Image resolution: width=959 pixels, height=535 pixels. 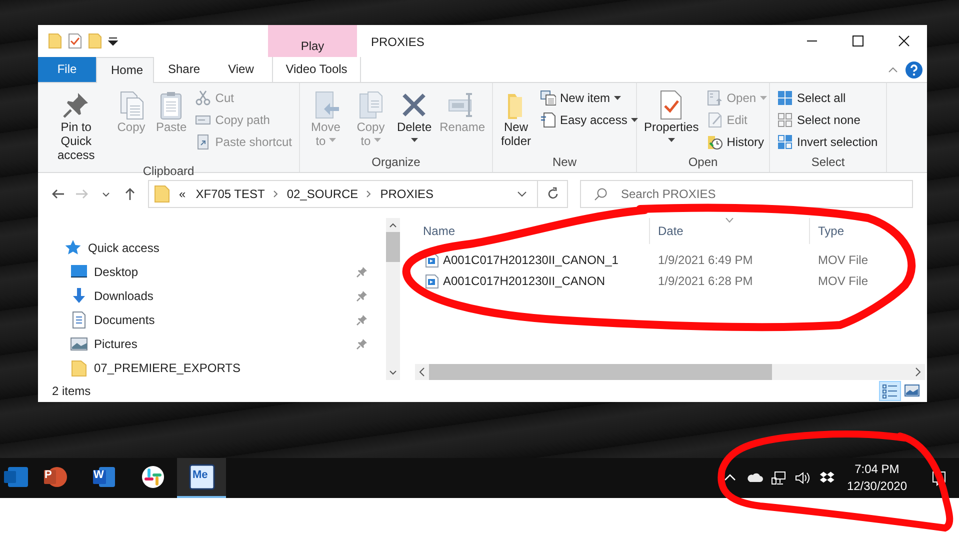 What do you see at coordinates (705, 281) in the screenshot?
I see `file-date: 1/9/2021 6:28 PM` at bounding box center [705, 281].